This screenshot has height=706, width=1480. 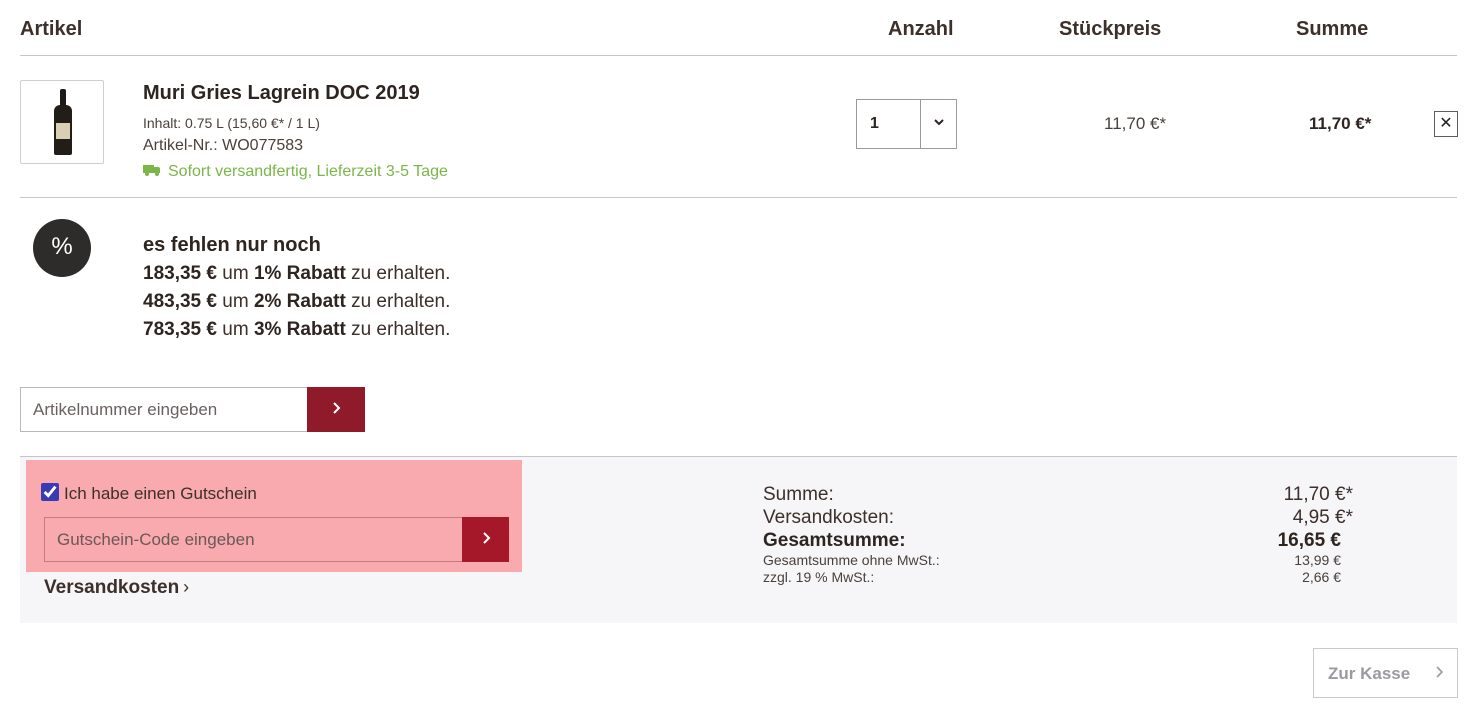 What do you see at coordinates (116, 588) in the screenshot?
I see `shipping-costs-link: Versandkosten ›` at bounding box center [116, 588].